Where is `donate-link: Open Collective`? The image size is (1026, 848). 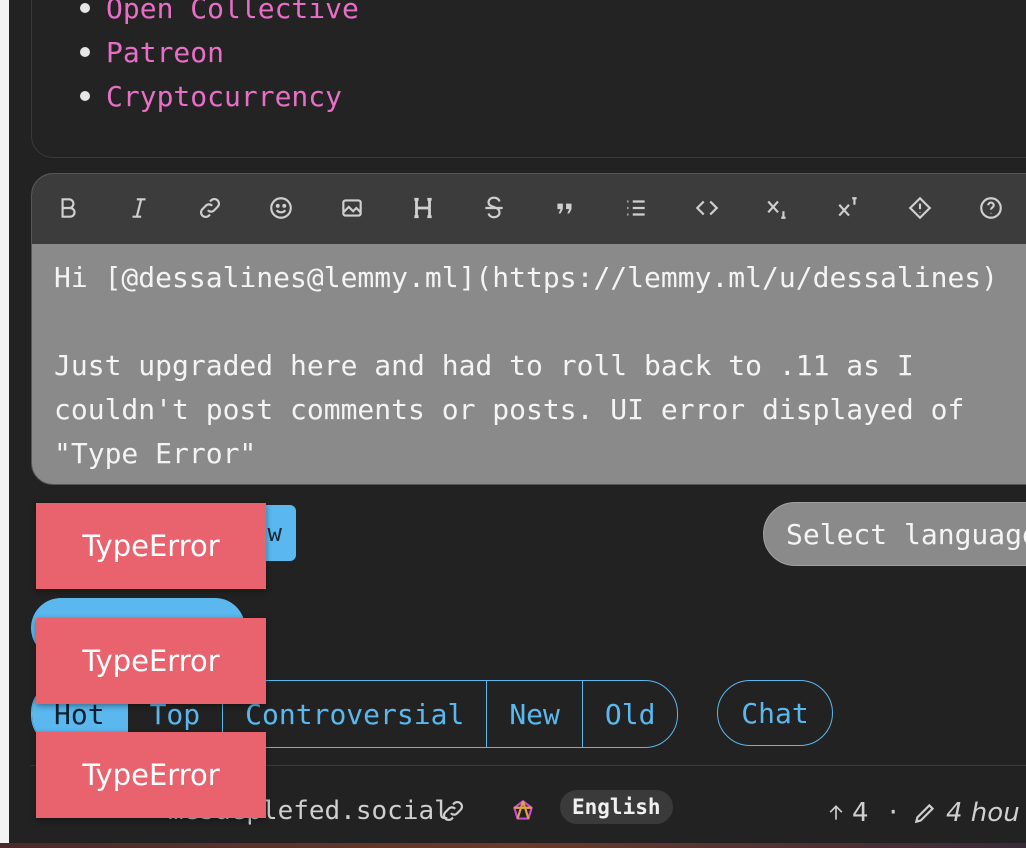
donate-link: Open Collective is located at coordinates (232, 12).